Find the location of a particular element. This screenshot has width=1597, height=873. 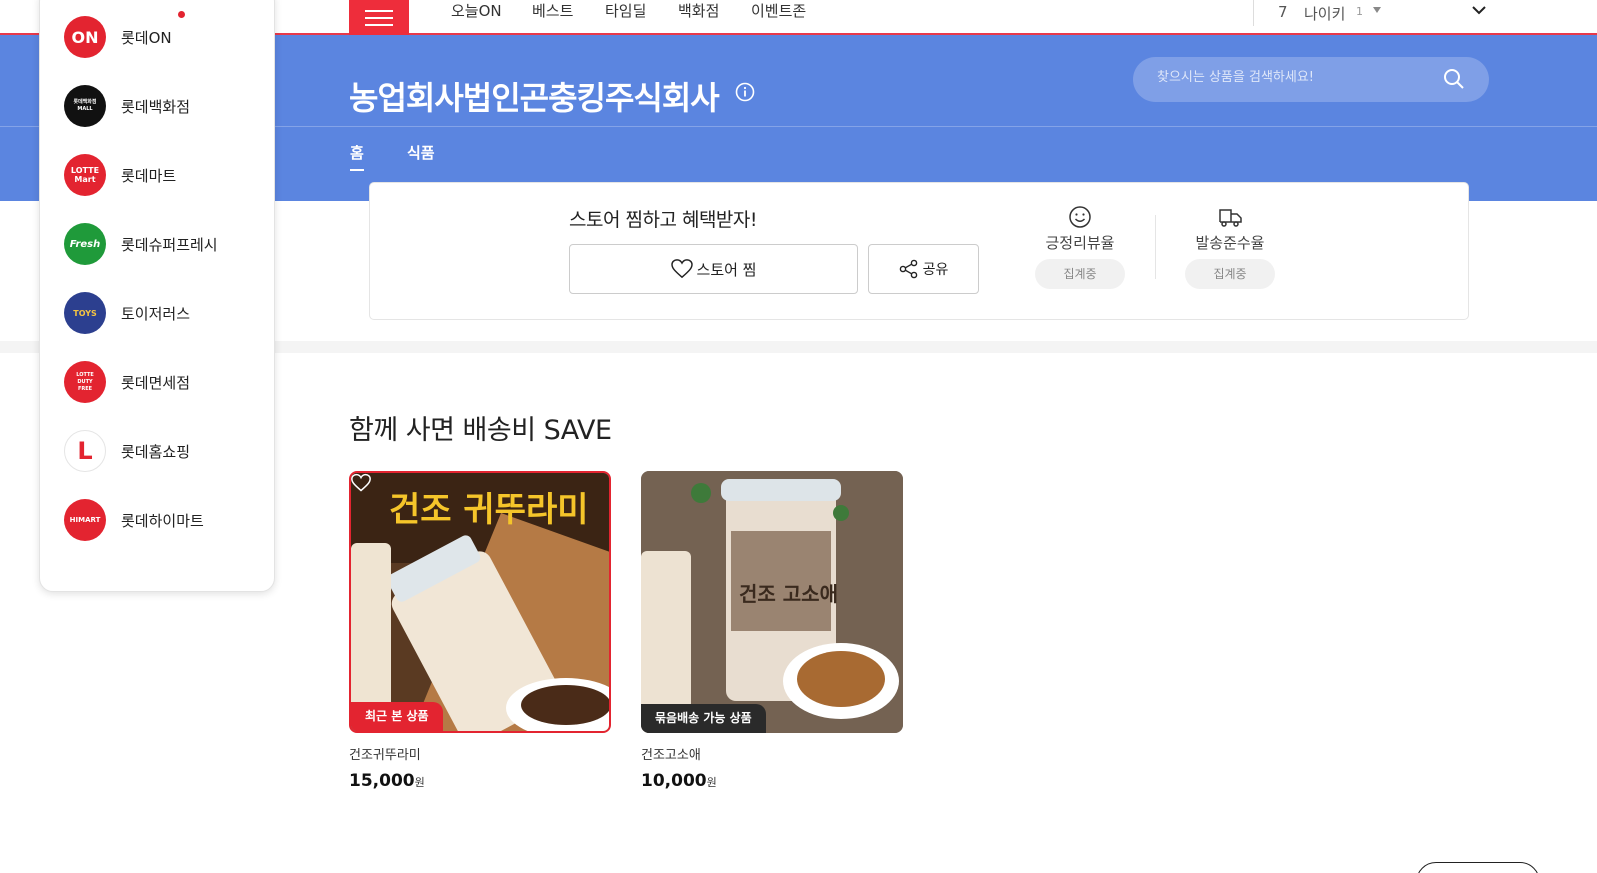

lotte-department-logo: 롯데백화점 MALL is located at coordinates (85, 106).